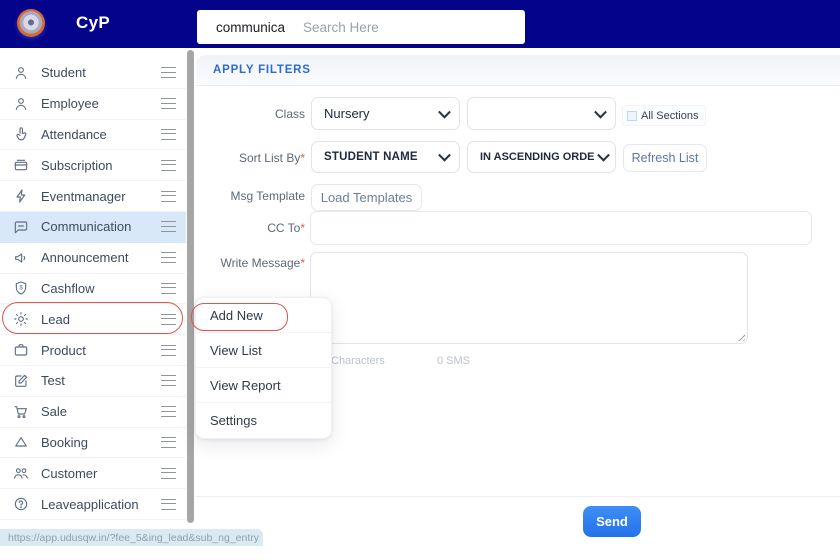  I want to click on sidebar-item-sale: Sale, so click(93, 412).